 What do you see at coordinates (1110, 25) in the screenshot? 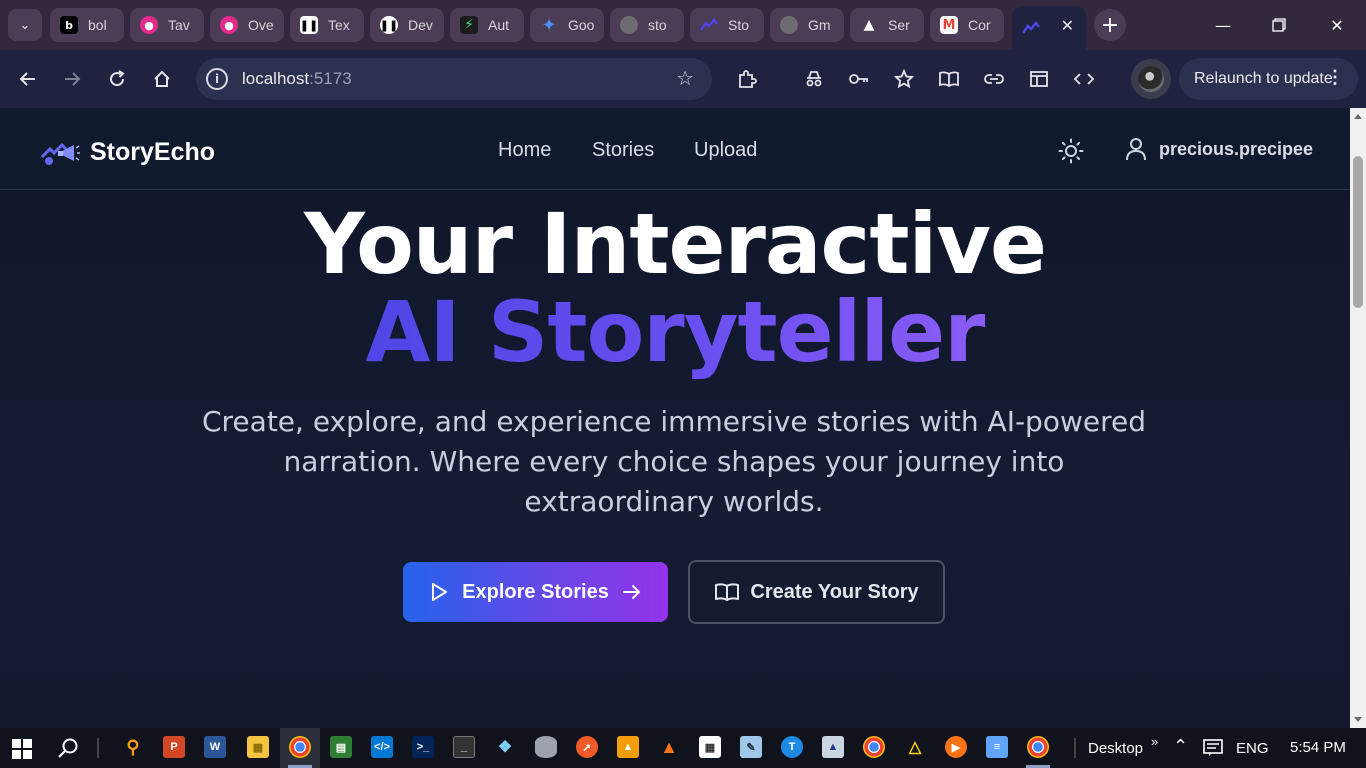
I see `new-tab-button: +` at bounding box center [1110, 25].